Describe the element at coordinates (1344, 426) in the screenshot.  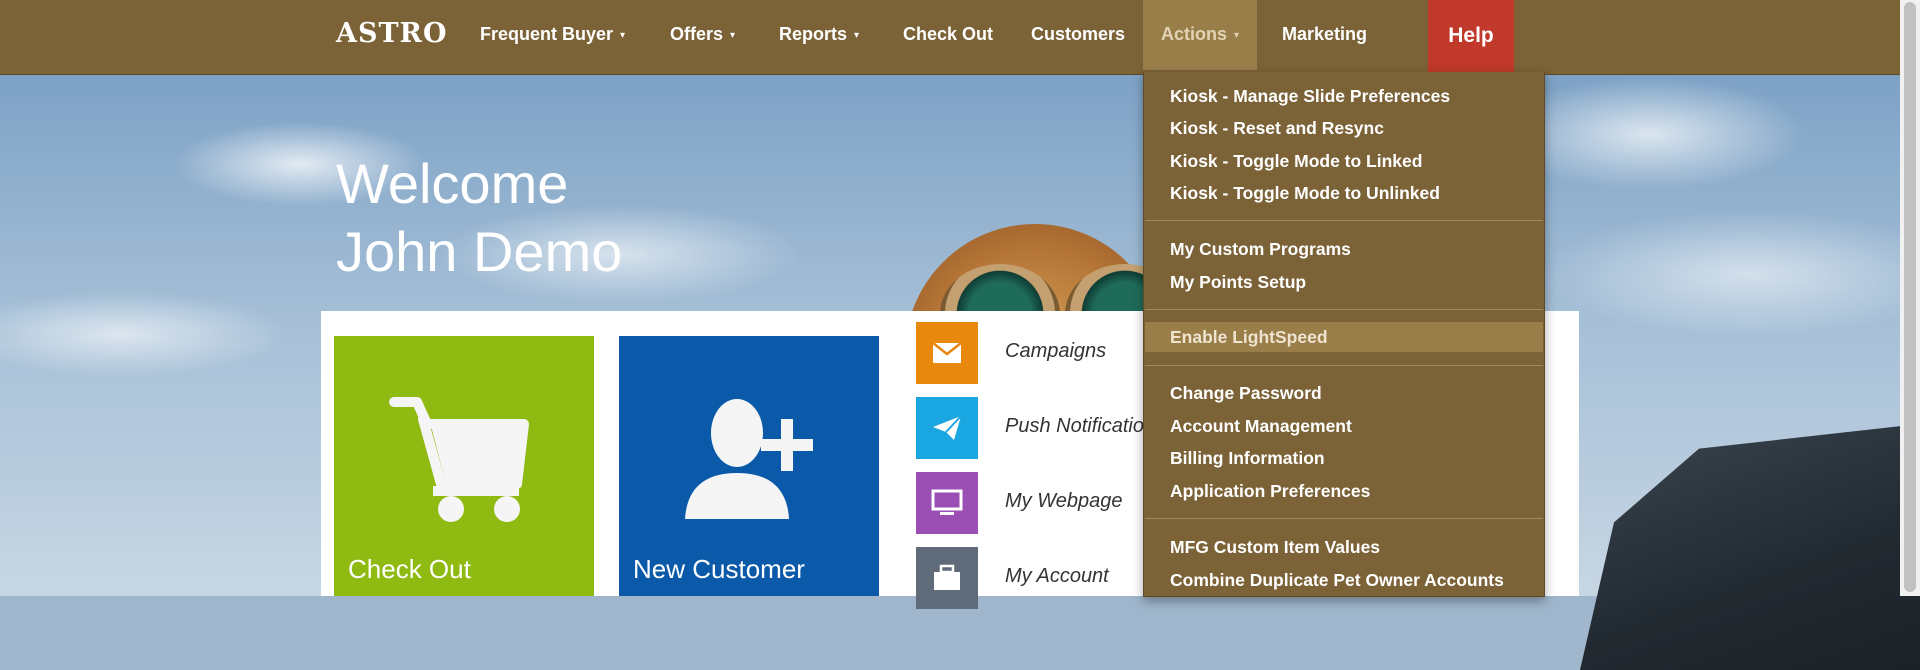
I see `menu-item-account-management: Account Management` at that location.